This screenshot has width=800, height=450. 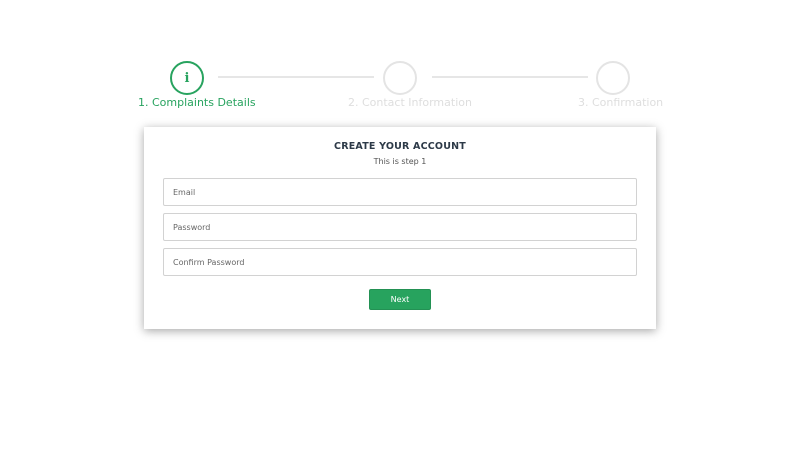 What do you see at coordinates (400, 262) in the screenshot?
I see `confirm-password-field` at bounding box center [400, 262].